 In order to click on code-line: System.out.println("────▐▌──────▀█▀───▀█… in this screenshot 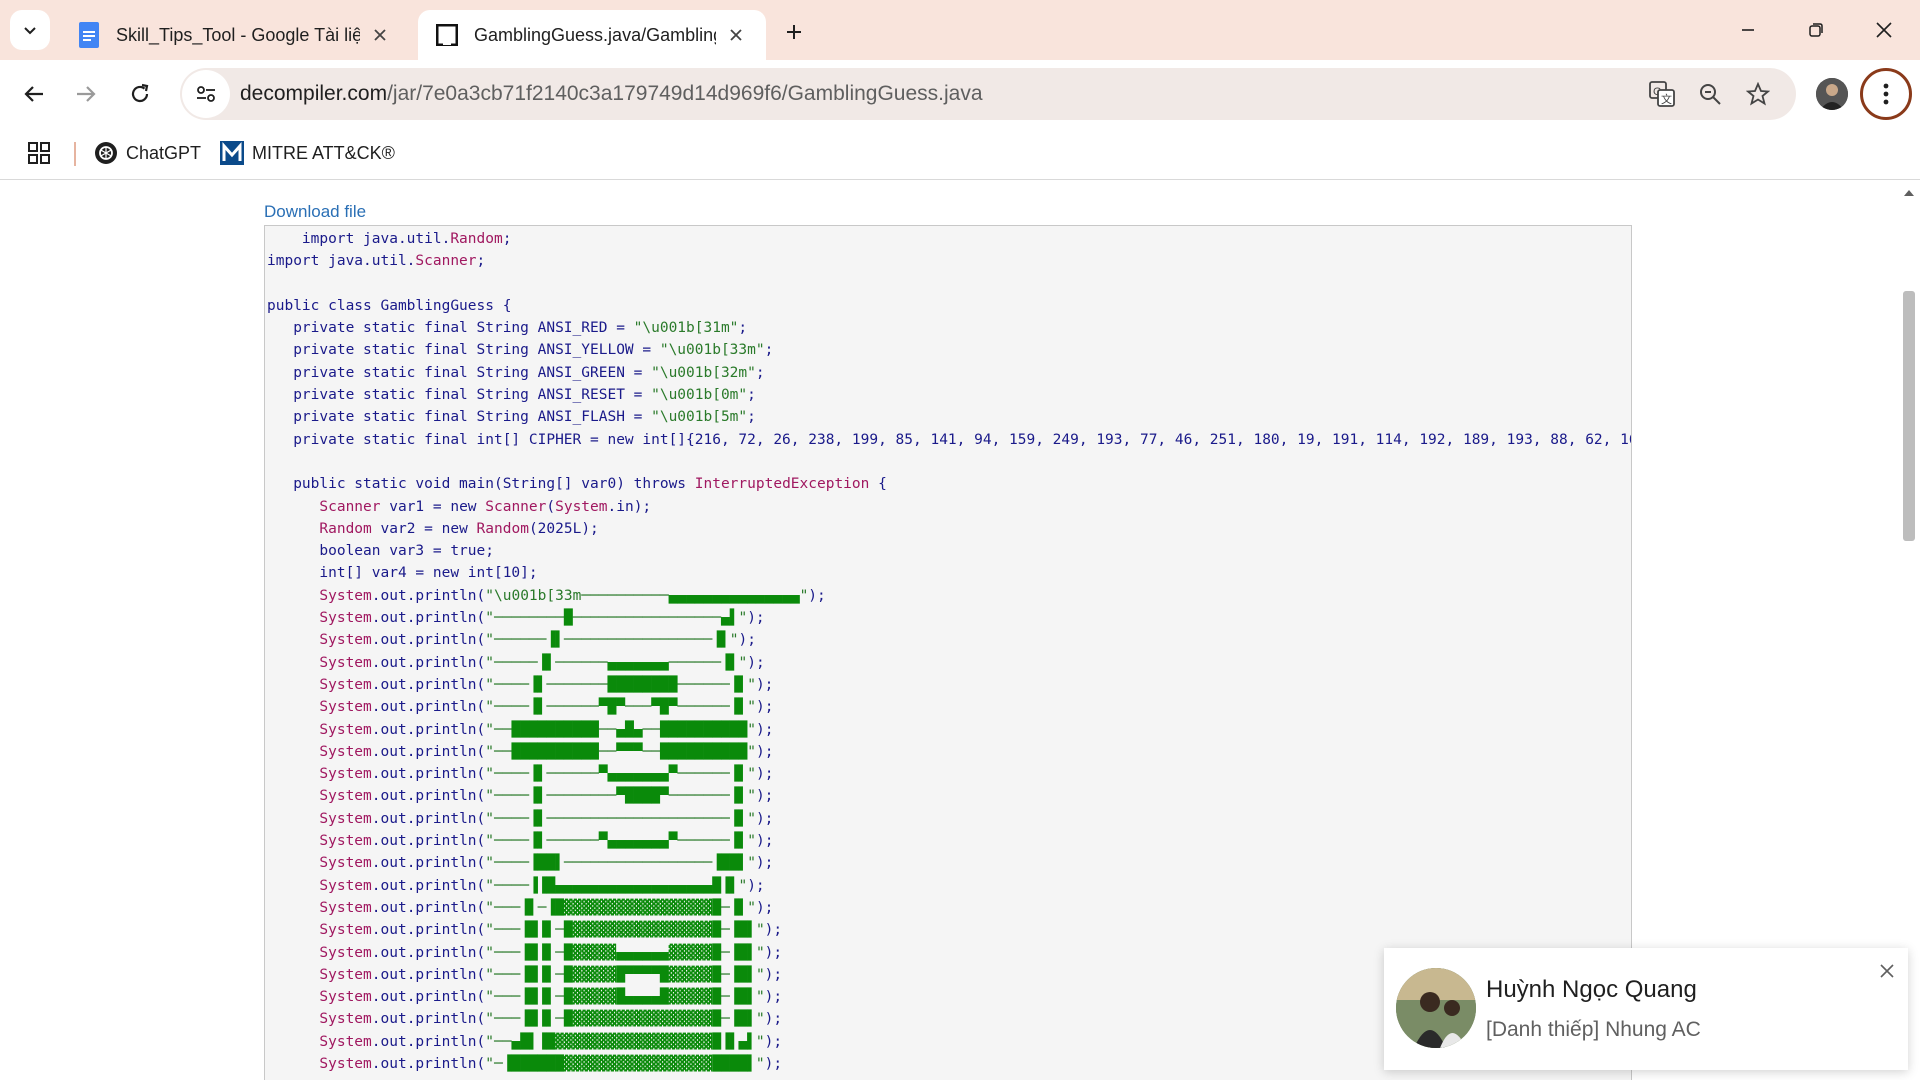, I will do `click(546, 707)`.